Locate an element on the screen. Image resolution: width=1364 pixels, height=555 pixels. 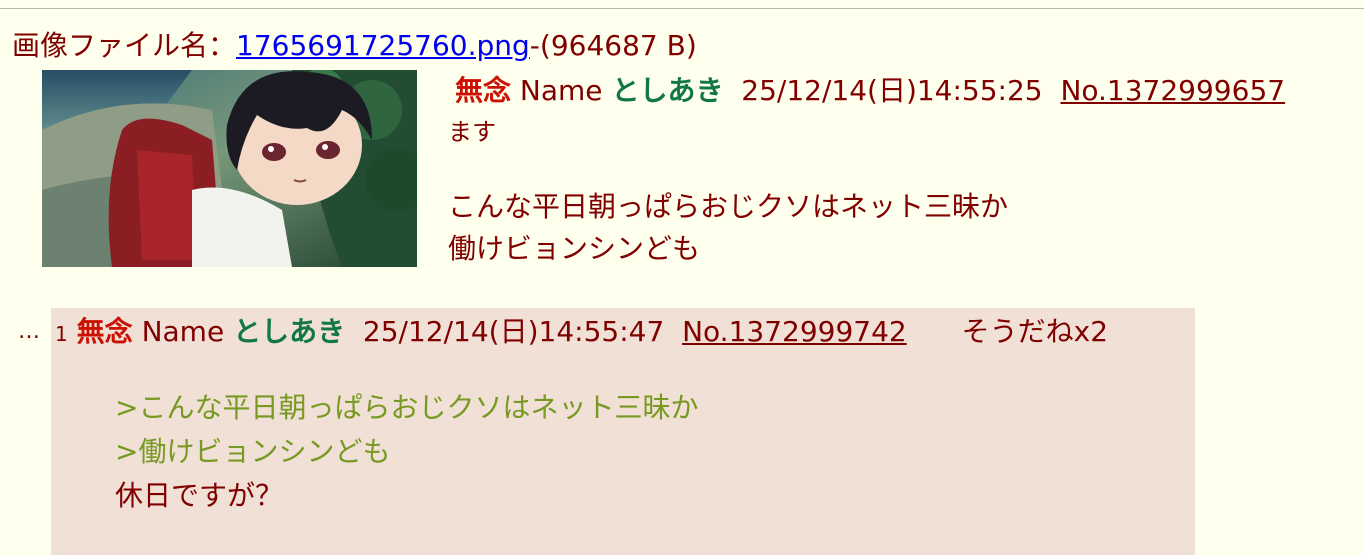
op-datetime: 25/12/14(日)14:55:25 is located at coordinates (892, 90).